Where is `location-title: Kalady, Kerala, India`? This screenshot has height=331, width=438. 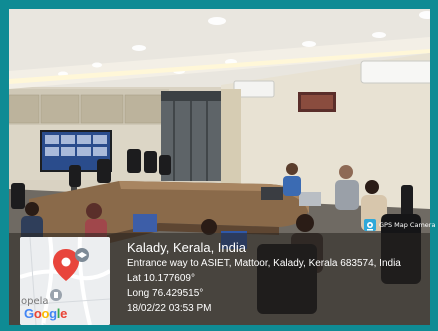 location-title: Kalady, Kerala, India is located at coordinates (186, 247).